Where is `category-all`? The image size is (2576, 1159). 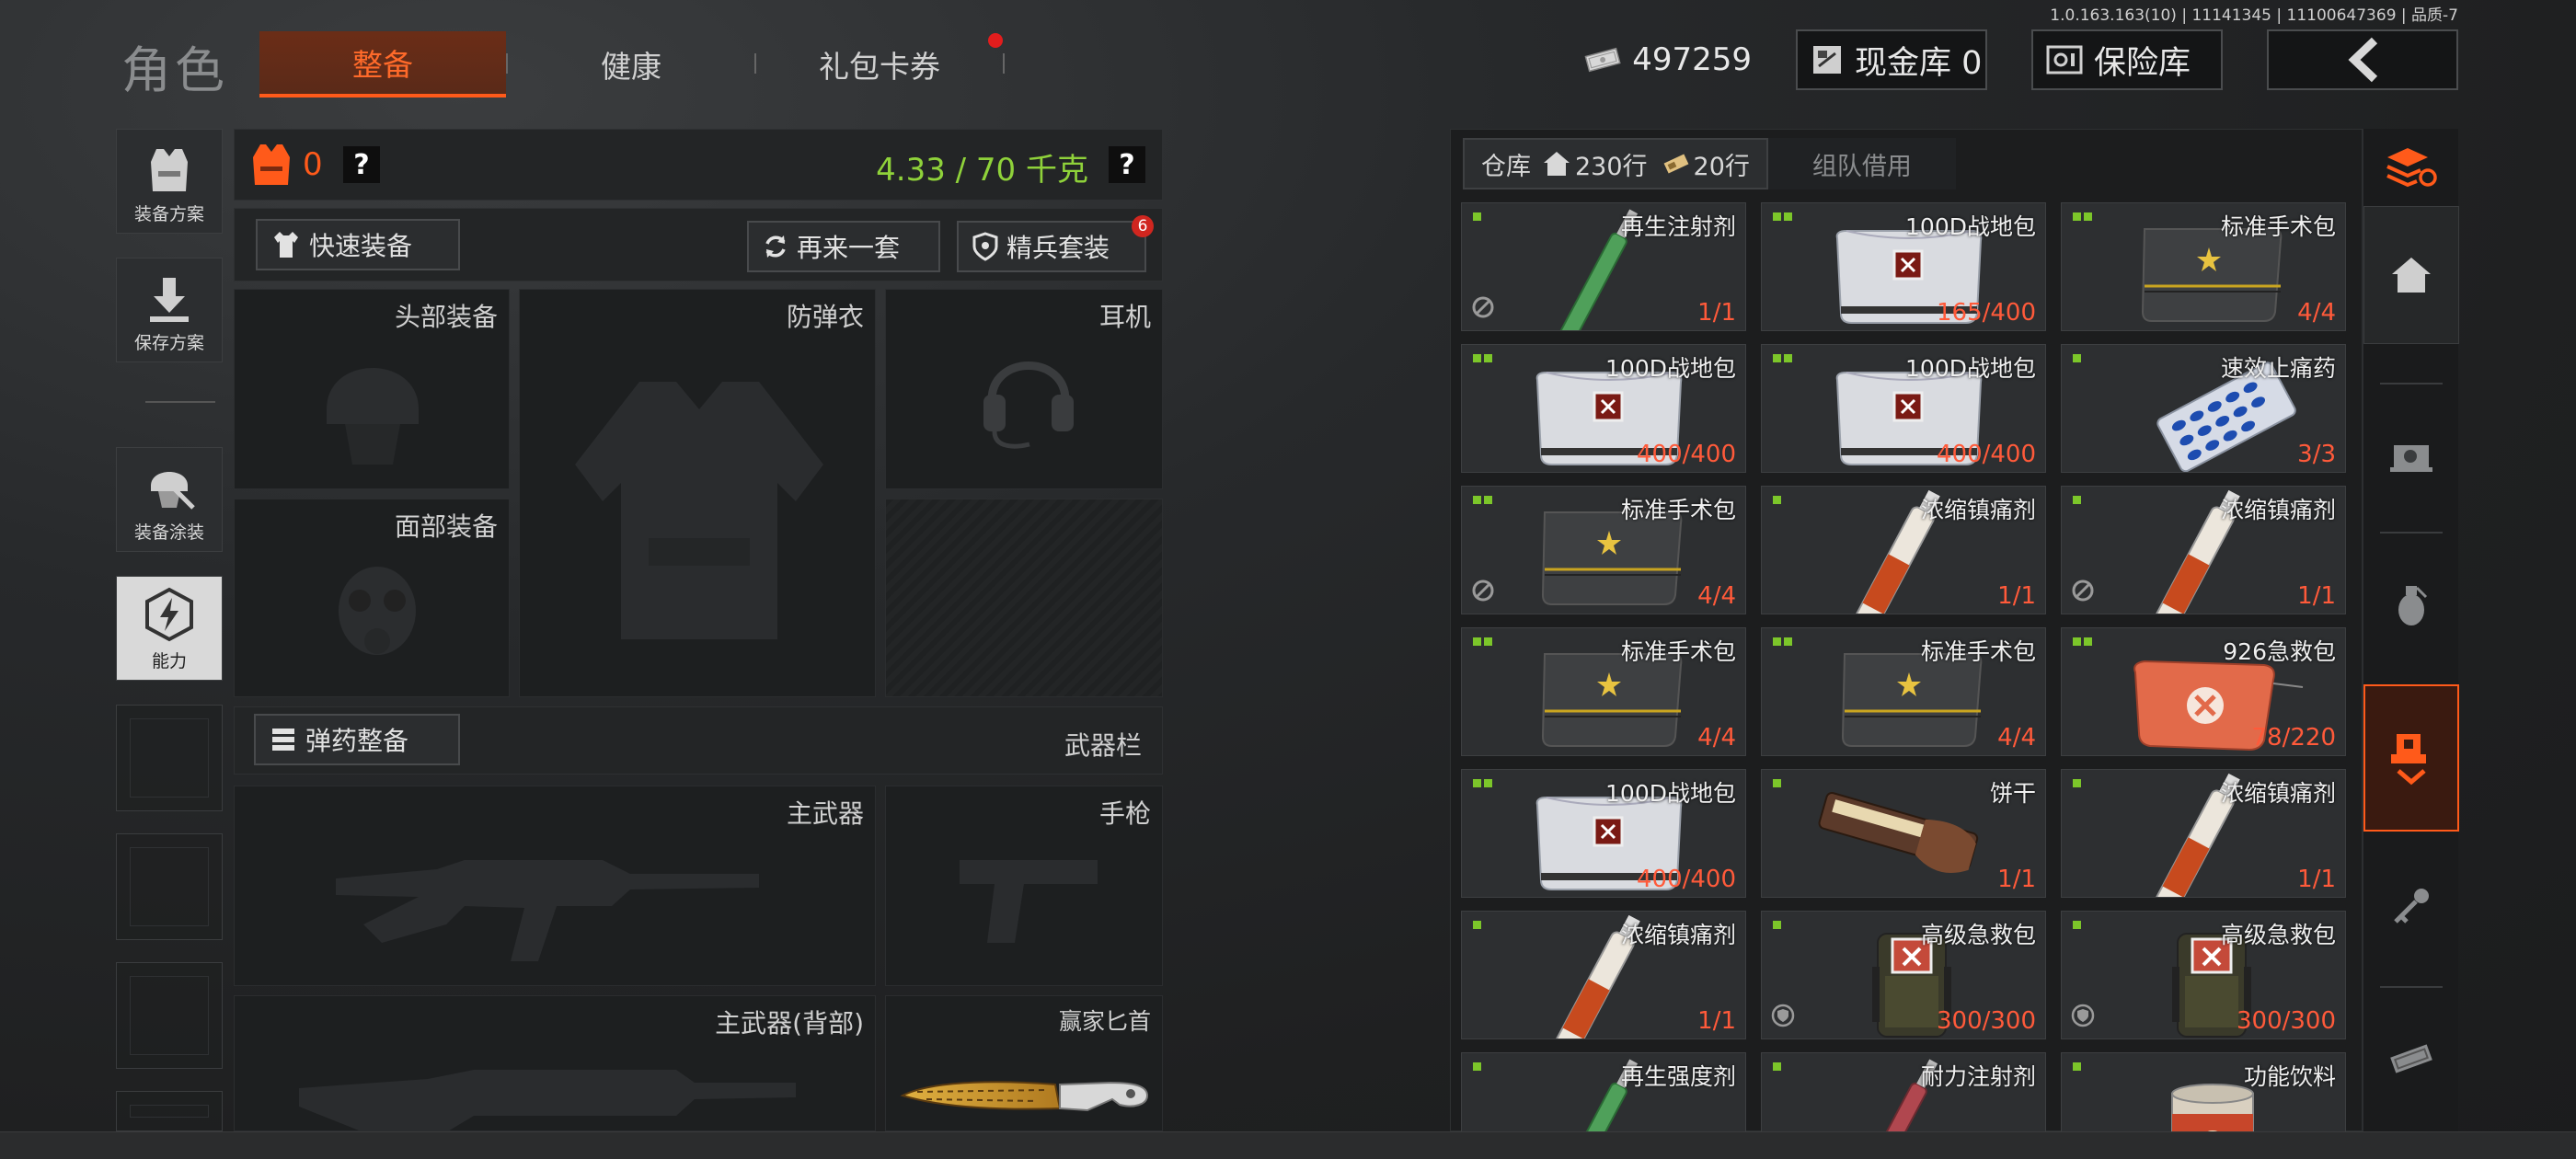 category-all is located at coordinates (2411, 167).